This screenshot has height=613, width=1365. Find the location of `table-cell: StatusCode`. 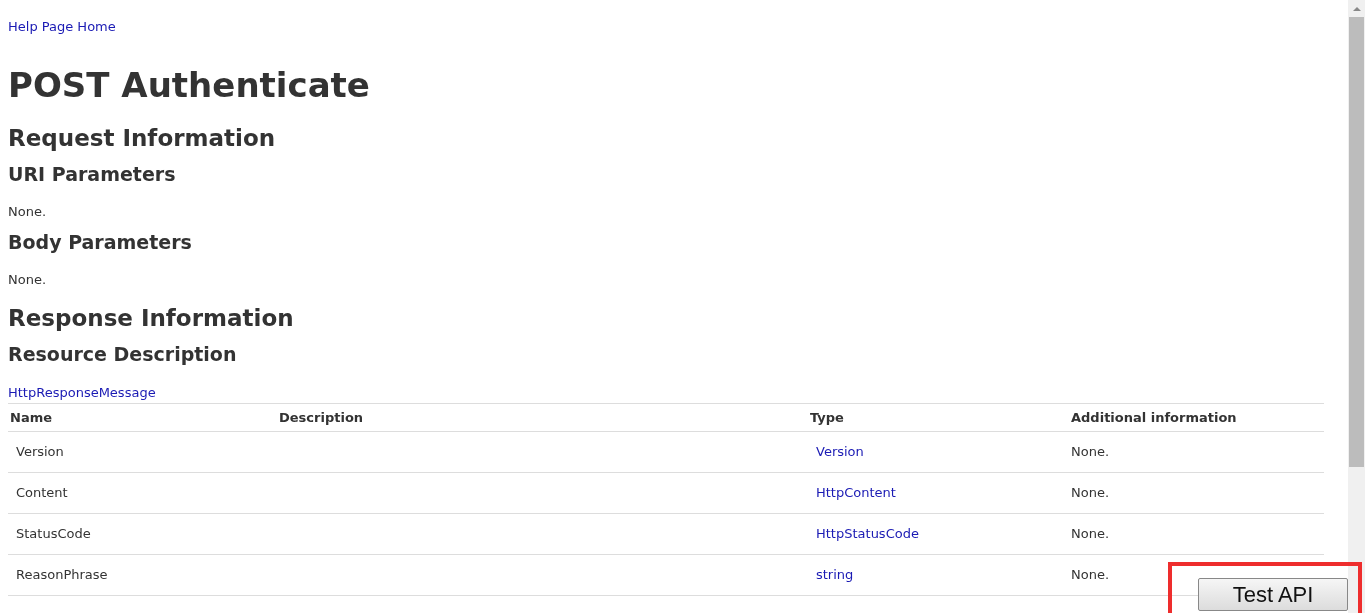

table-cell: StatusCode is located at coordinates (142, 534).